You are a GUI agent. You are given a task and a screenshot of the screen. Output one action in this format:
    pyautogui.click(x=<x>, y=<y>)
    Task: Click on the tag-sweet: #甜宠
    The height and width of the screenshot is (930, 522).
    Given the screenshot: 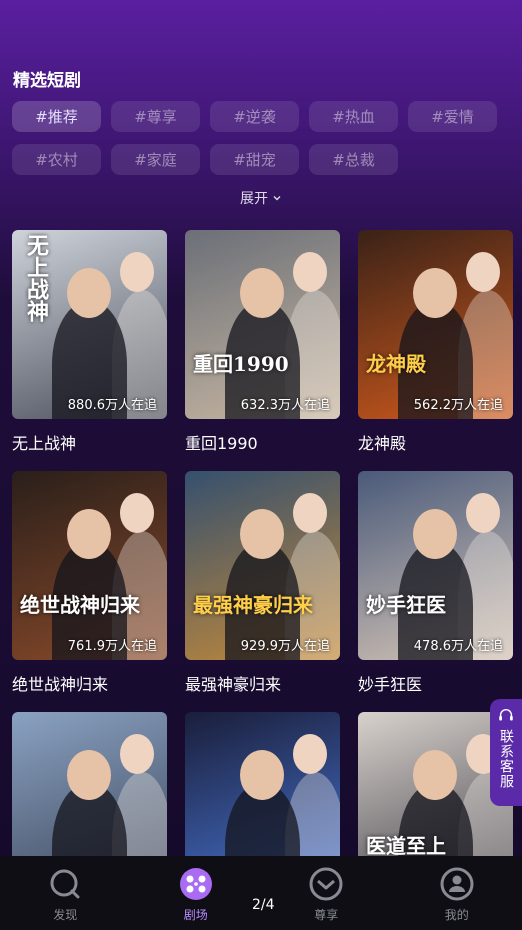 What is the action you would take?
    pyautogui.click(x=254, y=159)
    